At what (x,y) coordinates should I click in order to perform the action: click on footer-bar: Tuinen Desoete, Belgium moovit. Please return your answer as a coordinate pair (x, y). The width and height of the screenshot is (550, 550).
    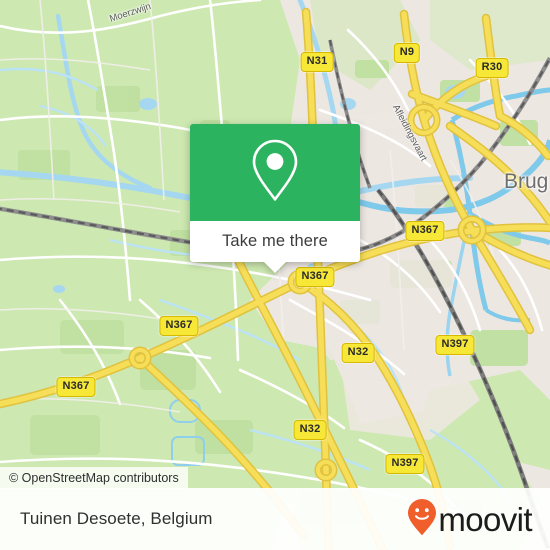
    Looking at the image, I should click on (275, 519).